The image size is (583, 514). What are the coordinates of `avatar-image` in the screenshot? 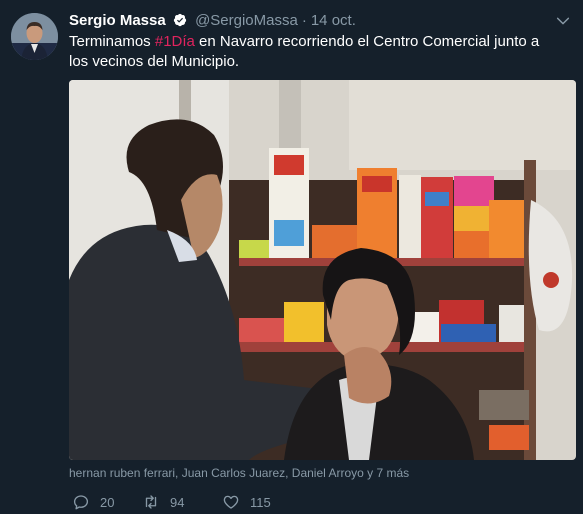 It's located at (34, 36).